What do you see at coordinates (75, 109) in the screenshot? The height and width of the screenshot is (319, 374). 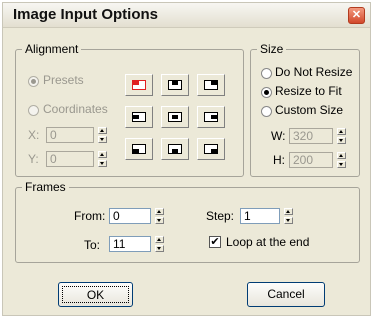 I see `coordinates-label: Coordinates` at bounding box center [75, 109].